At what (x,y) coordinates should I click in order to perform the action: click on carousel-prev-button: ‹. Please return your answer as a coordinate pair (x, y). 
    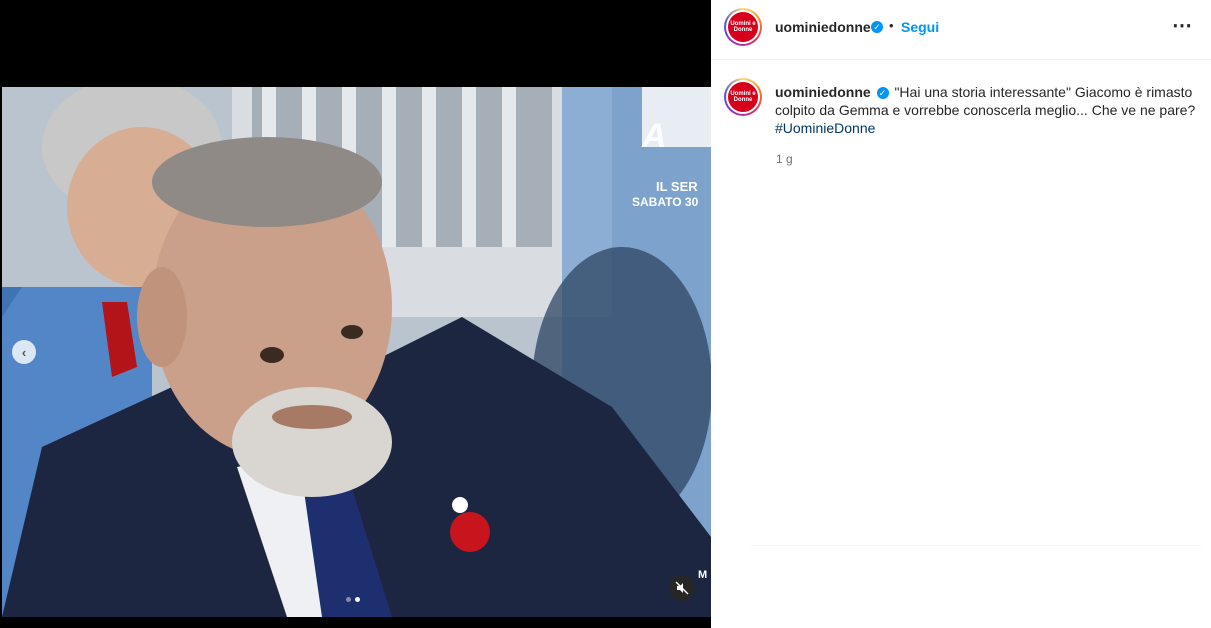
    Looking at the image, I should click on (24, 352).